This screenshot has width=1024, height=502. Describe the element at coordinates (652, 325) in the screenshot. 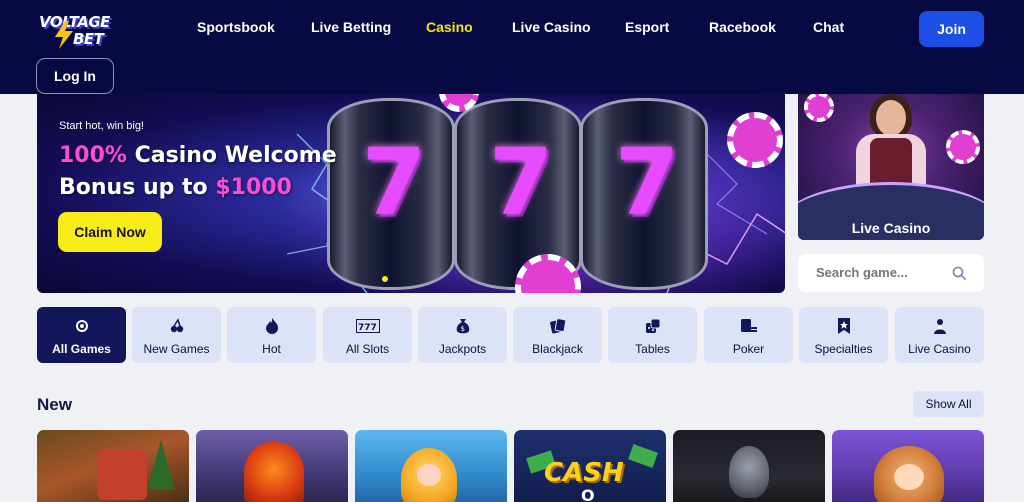

I see `dice-icon` at that location.